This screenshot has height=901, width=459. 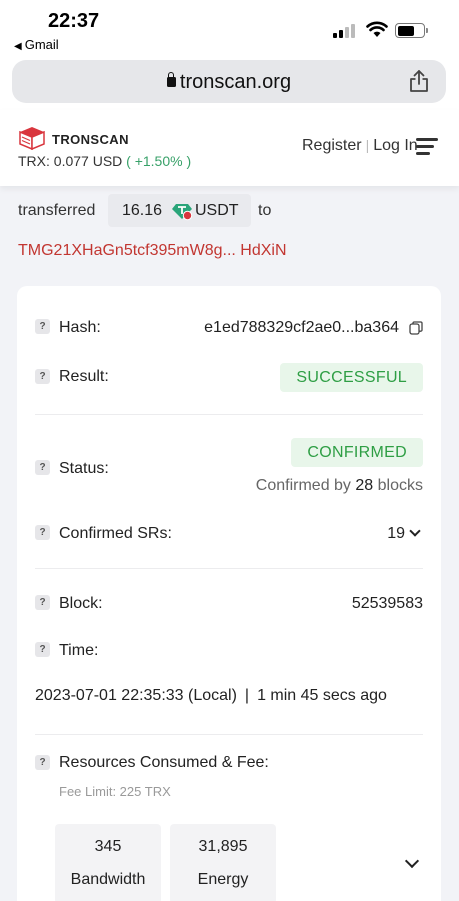 I want to click on amount-pill: 16.16 USDT, so click(x=179, y=210).